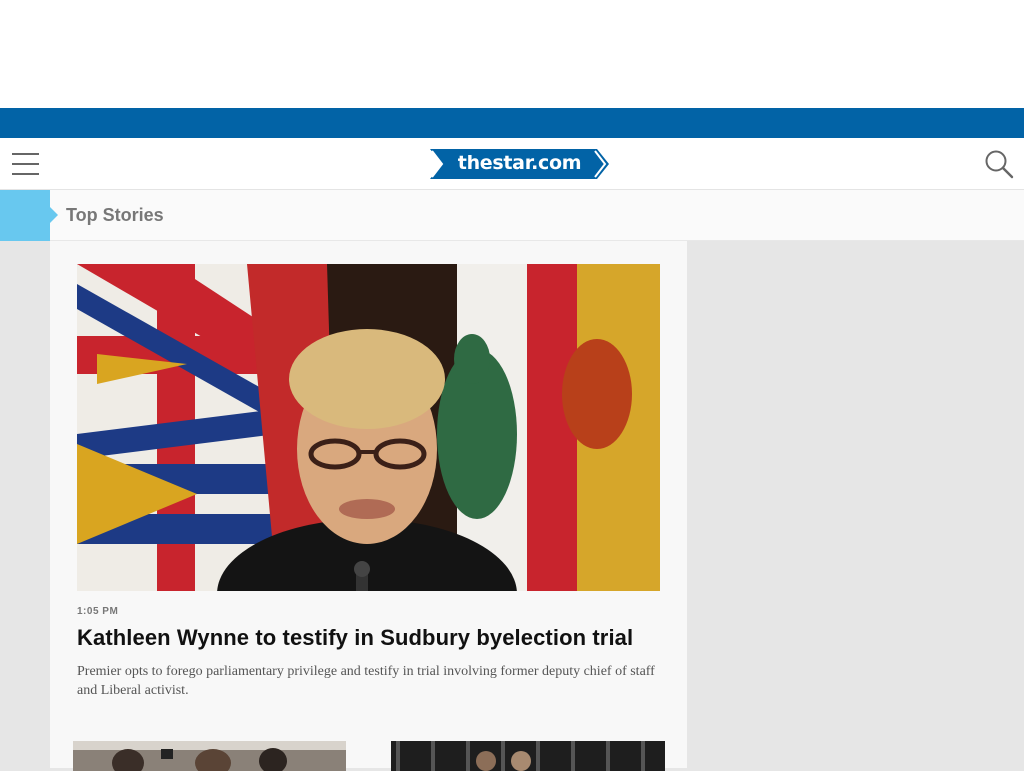 This screenshot has width=1024, height=771. Describe the element at coordinates (999, 164) in the screenshot. I see `search-icon` at that location.